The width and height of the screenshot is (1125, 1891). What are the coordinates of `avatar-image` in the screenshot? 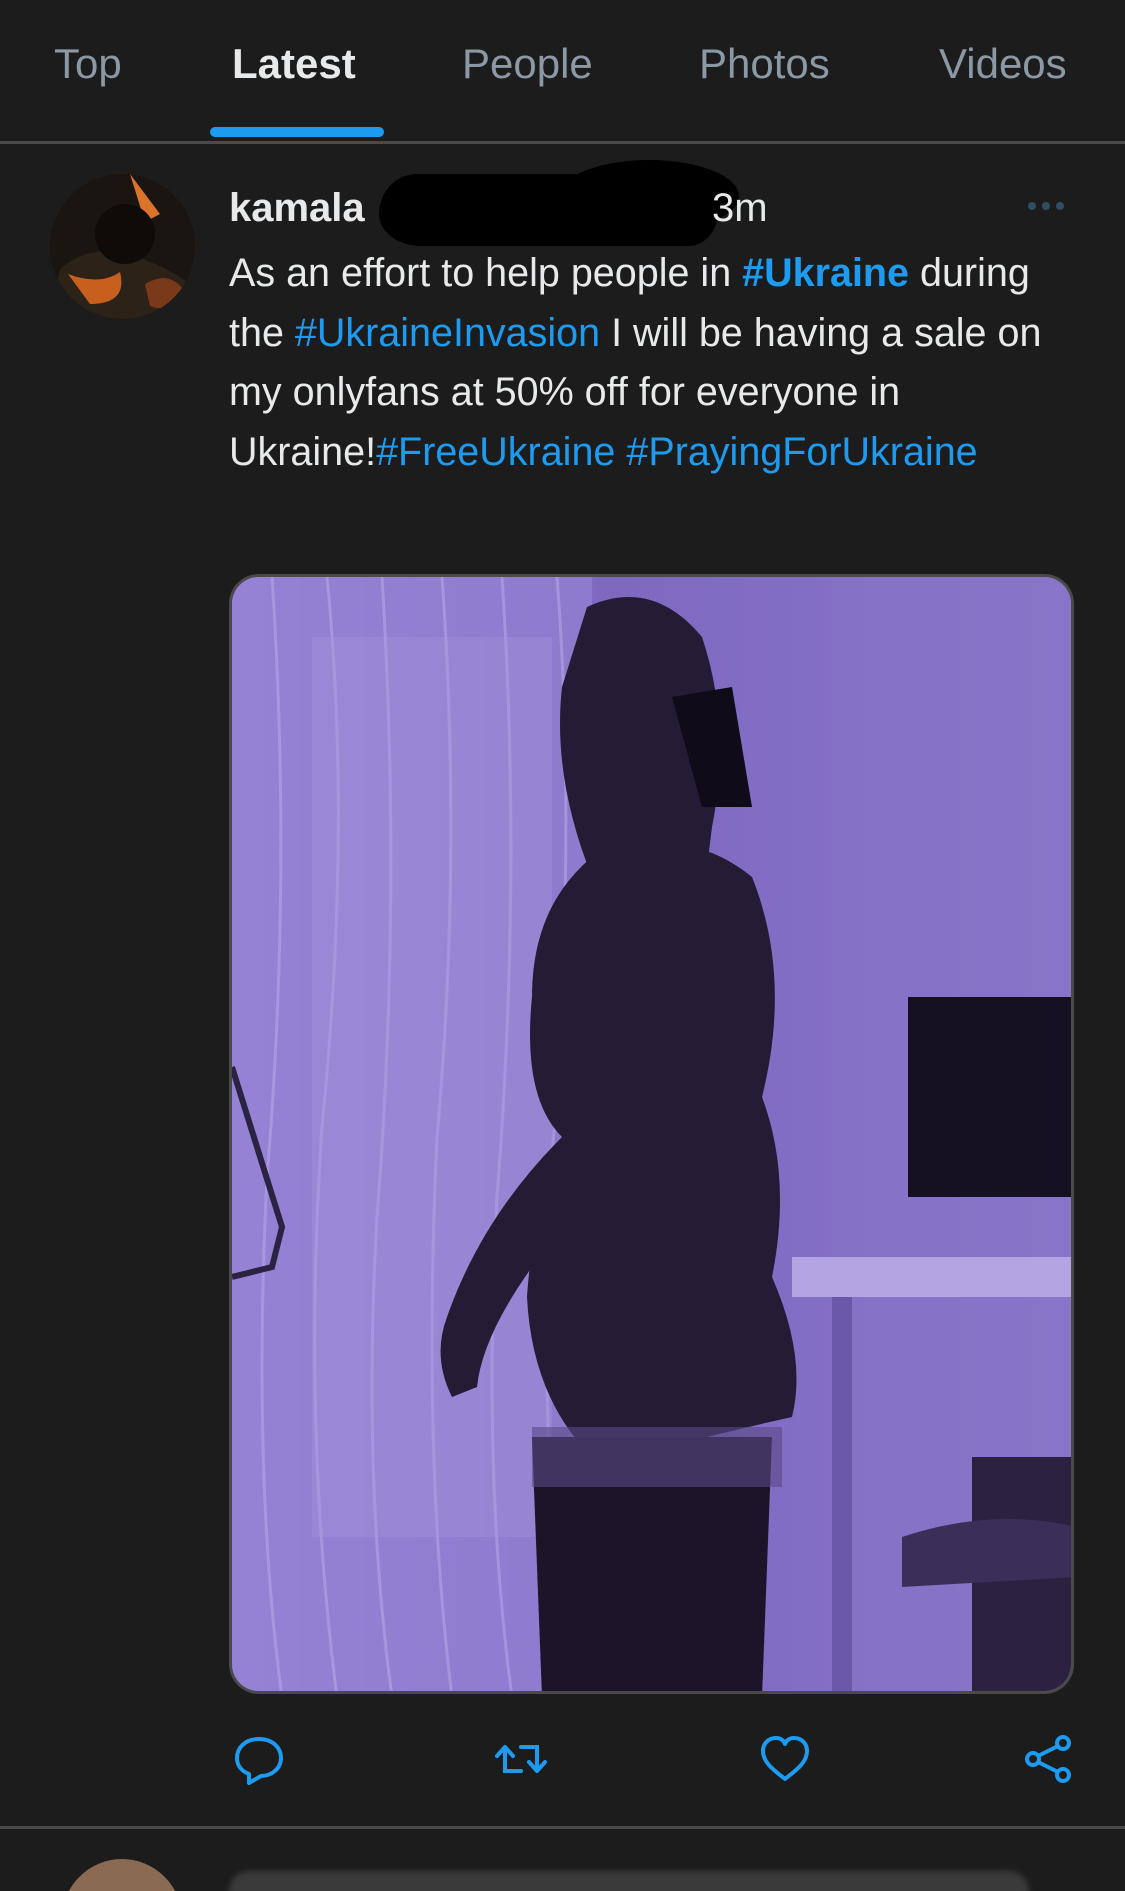 It's located at (122, 246).